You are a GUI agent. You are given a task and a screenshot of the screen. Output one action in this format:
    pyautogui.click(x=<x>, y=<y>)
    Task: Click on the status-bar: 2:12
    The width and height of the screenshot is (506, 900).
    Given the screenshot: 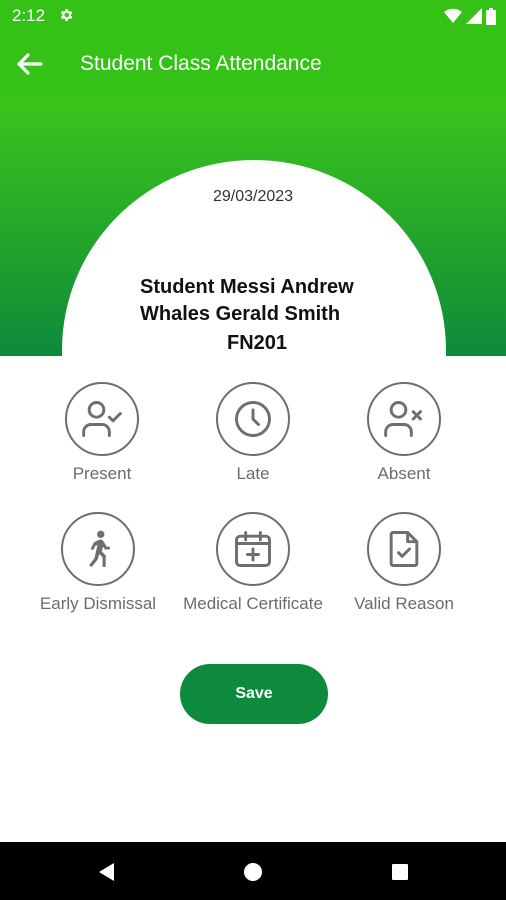 What is the action you would take?
    pyautogui.click(x=253, y=16)
    